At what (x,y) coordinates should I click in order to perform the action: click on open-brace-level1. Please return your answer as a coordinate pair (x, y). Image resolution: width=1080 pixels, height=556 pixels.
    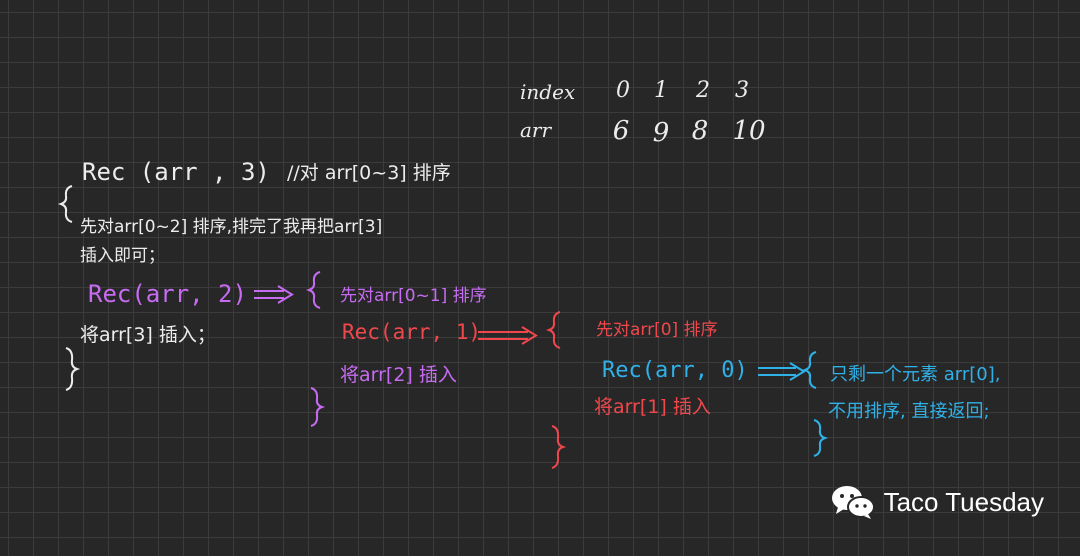
    Looking at the image, I should click on (313, 290).